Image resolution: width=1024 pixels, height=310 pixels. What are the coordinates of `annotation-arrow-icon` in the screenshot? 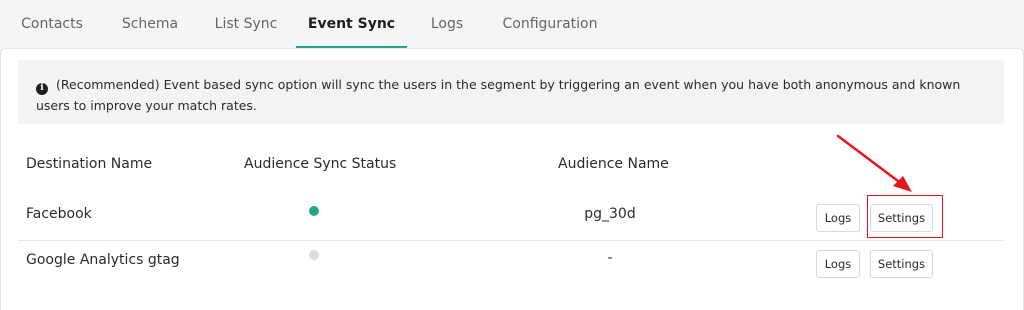 It's located at (874, 163).